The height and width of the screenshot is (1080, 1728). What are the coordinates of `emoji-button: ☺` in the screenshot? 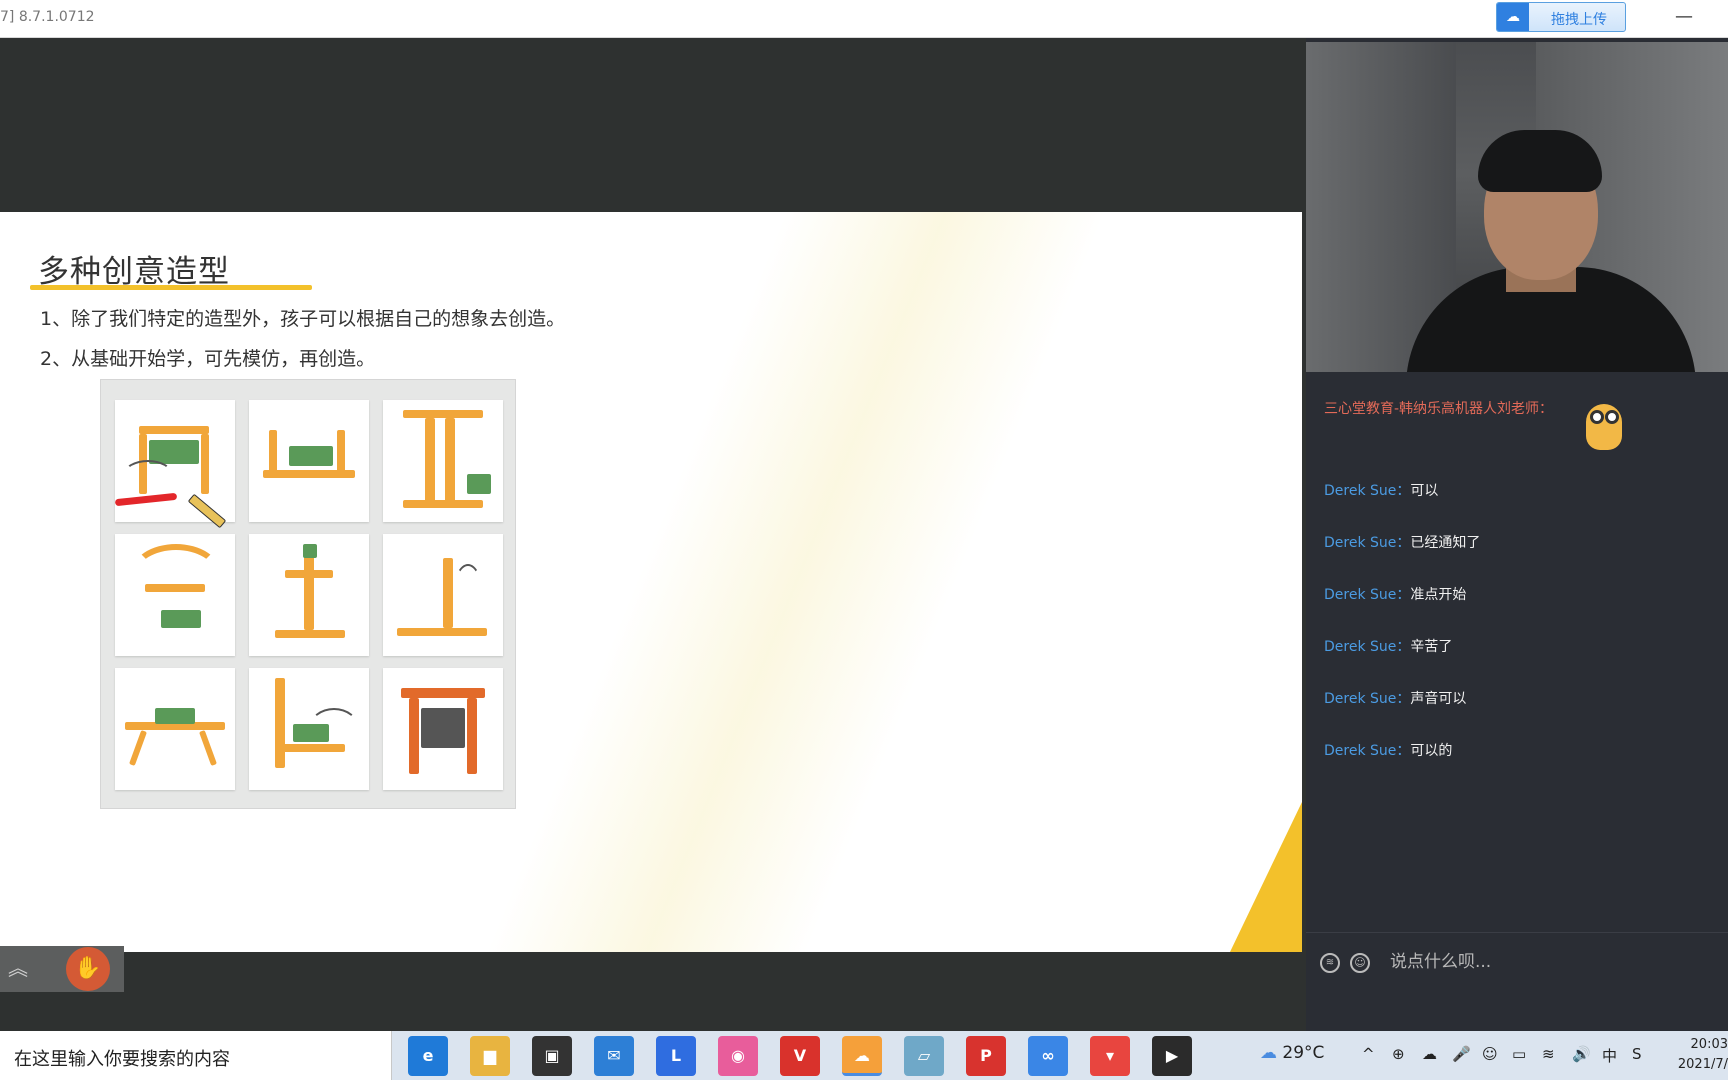 It's located at (1360, 963).